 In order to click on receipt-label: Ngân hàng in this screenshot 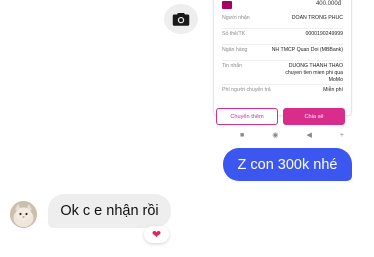, I will do `click(235, 50)`.